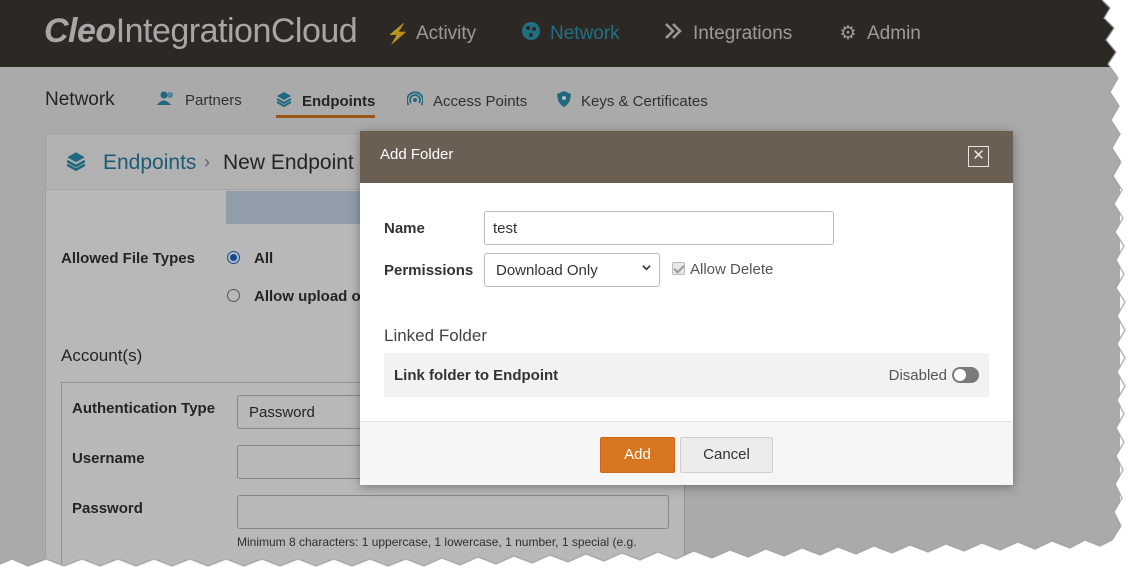  What do you see at coordinates (686, 157) in the screenshot?
I see `dialog-header: Add Folder ✕` at bounding box center [686, 157].